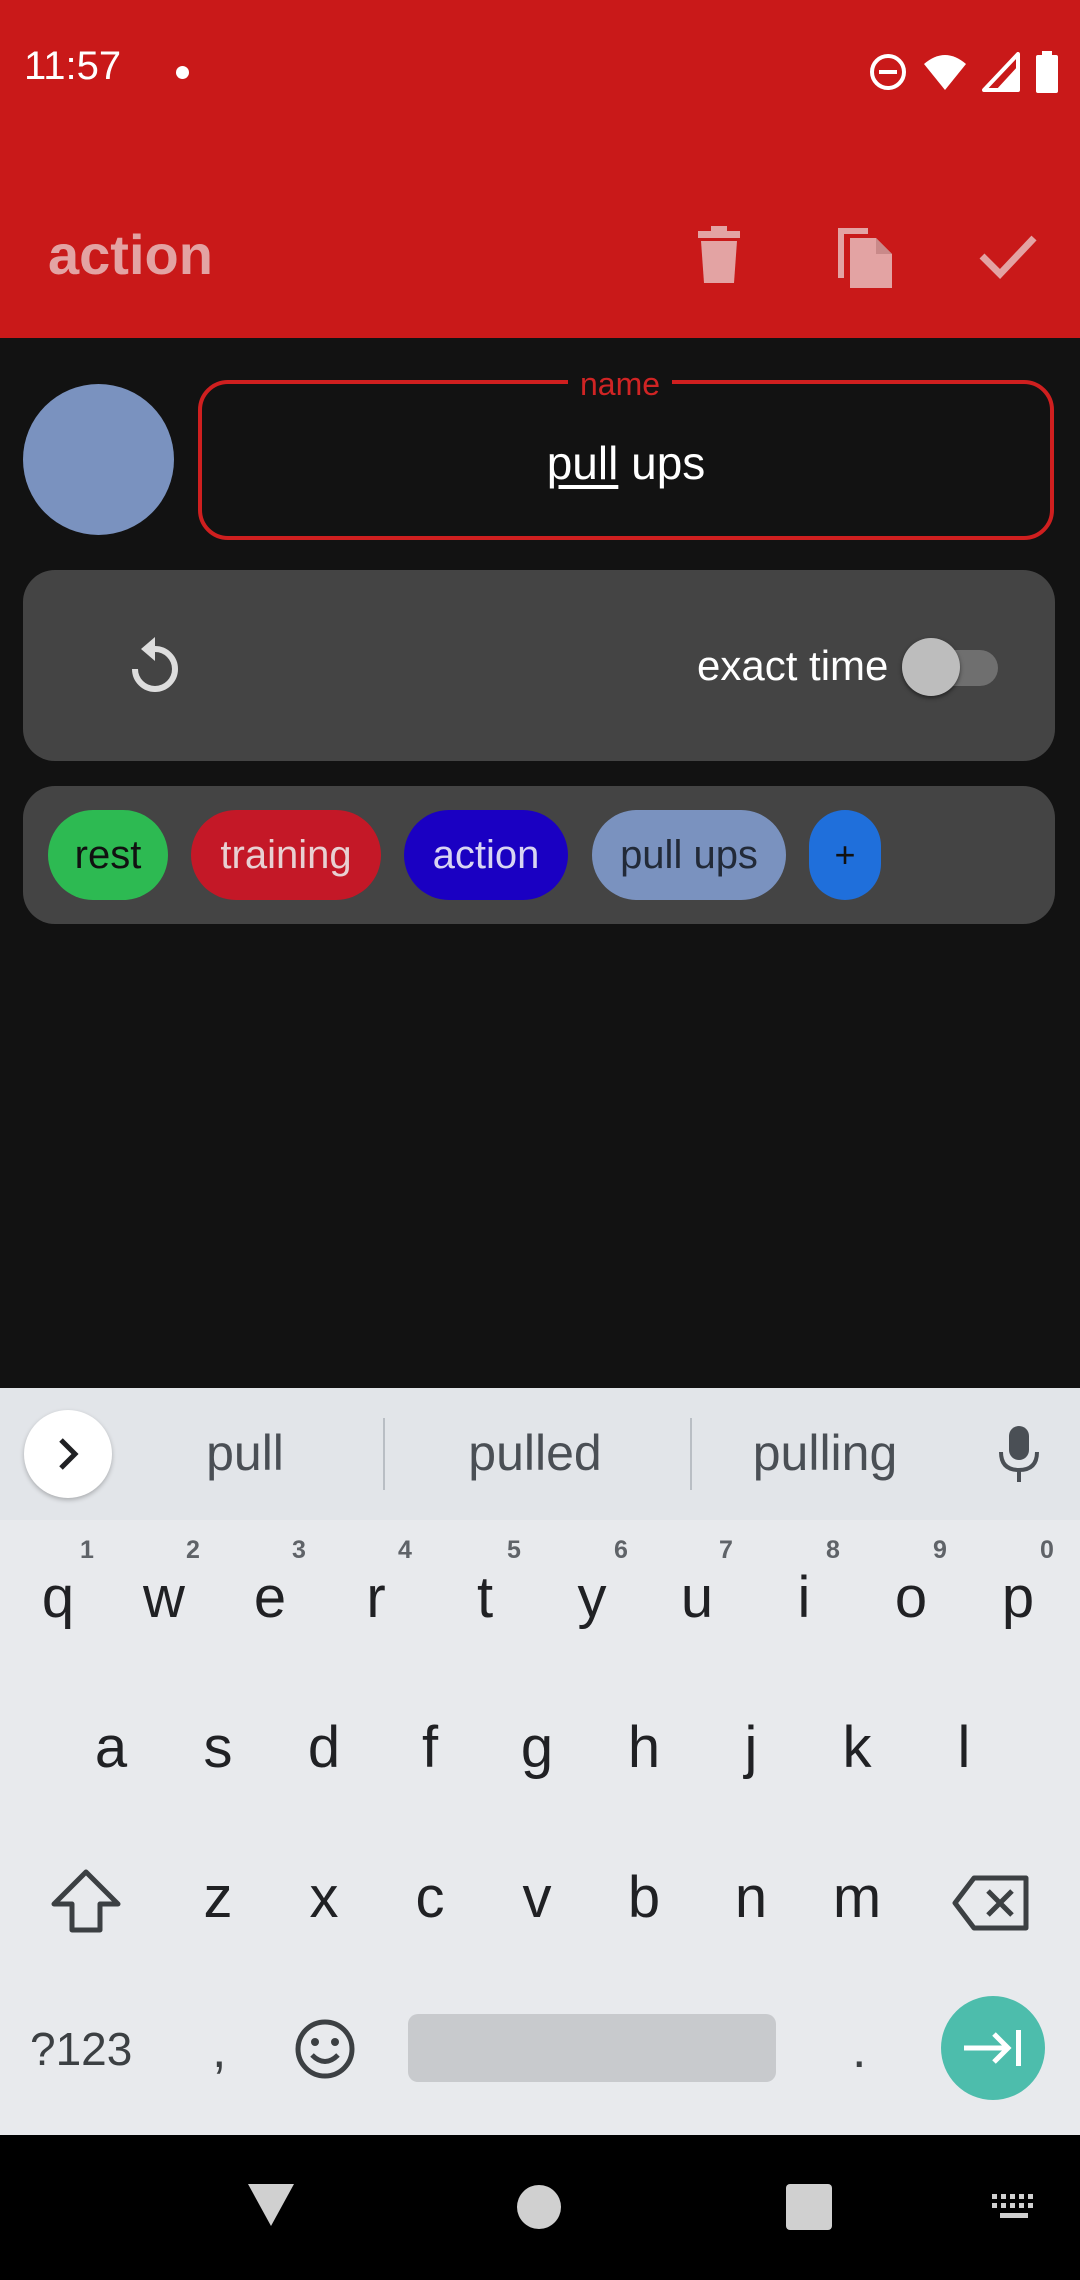 This screenshot has height=2280, width=1080. What do you see at coordinates (376, 1597) in the screenshot?
I see `key-r: r` at bounding box center [376, 1597].